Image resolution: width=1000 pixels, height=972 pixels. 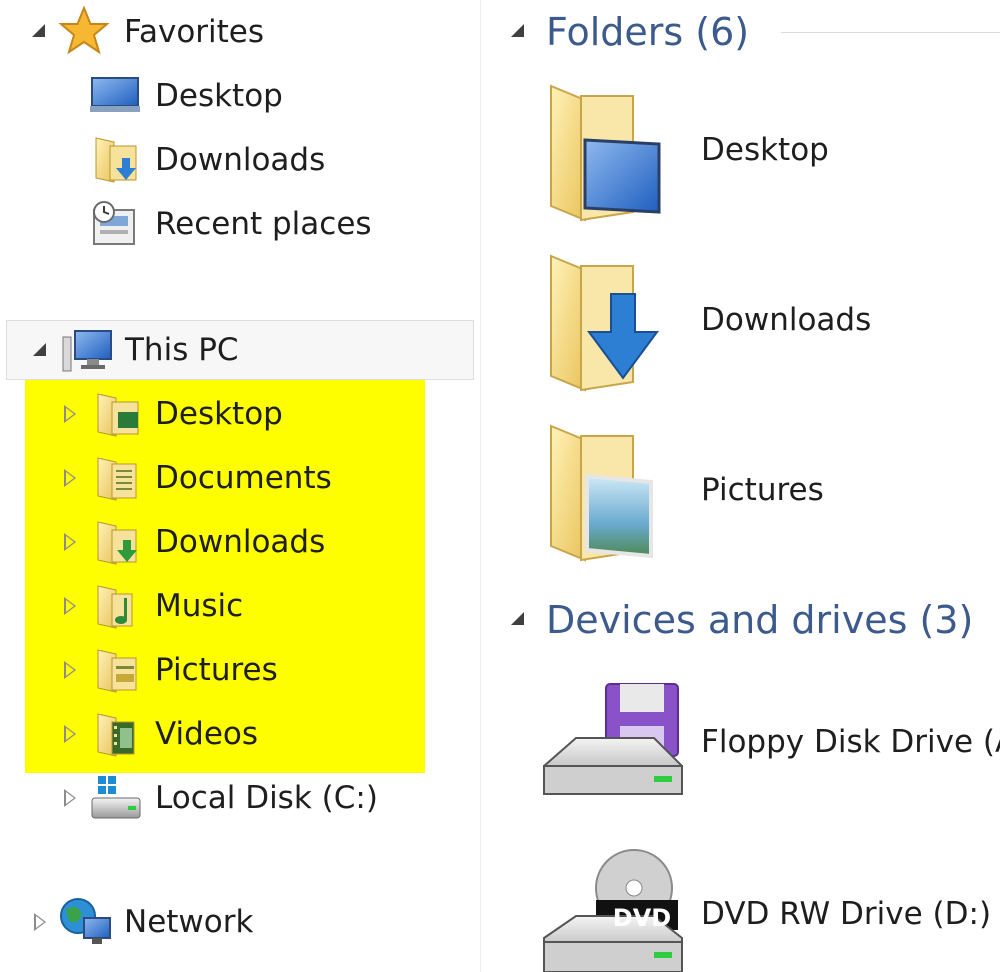 What do you see at coordinates (207, 734) in the screenshot?
I see `nav-item-label: Videos` at bounding box center [207, 734].